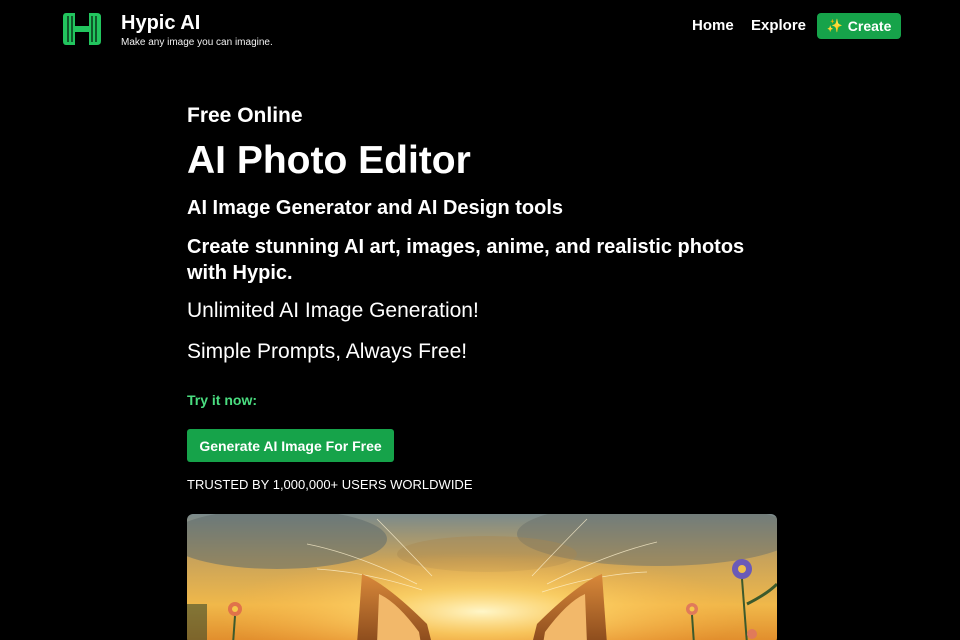 The image size is (960, 640). I want to click on hypic-logo-icon, so click(82, 29).